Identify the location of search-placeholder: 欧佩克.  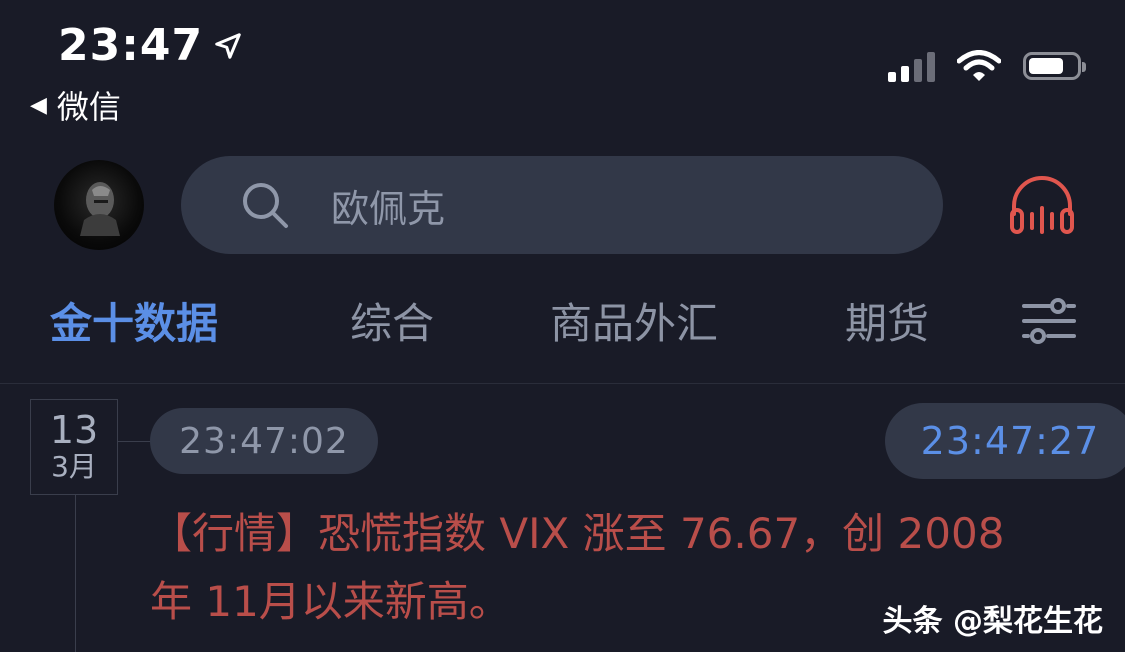
(388, 208).